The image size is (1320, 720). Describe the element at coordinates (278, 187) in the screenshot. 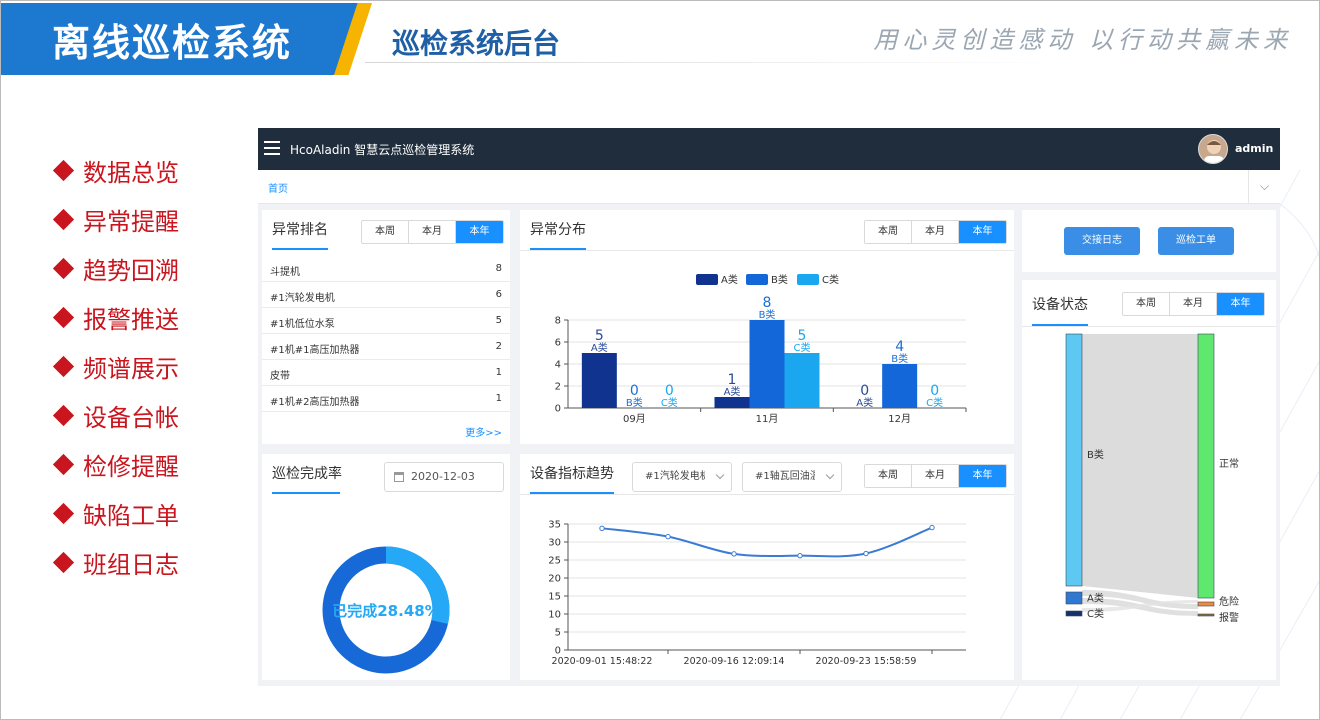

I see `tab-home: 首页` at that location.